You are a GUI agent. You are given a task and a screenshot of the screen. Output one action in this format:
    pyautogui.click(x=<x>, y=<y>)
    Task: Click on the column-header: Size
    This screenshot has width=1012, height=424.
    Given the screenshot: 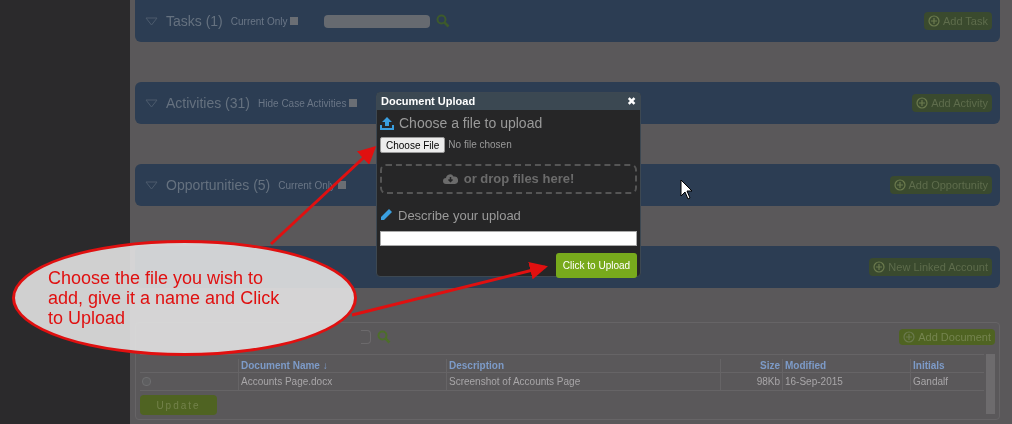 What is the action you would take?
    pyautogui.click(x=751, y=365)
    